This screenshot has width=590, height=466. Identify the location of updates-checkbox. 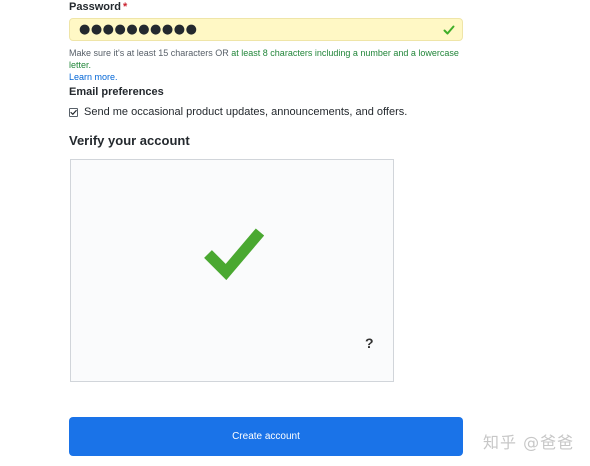
(73, 112).